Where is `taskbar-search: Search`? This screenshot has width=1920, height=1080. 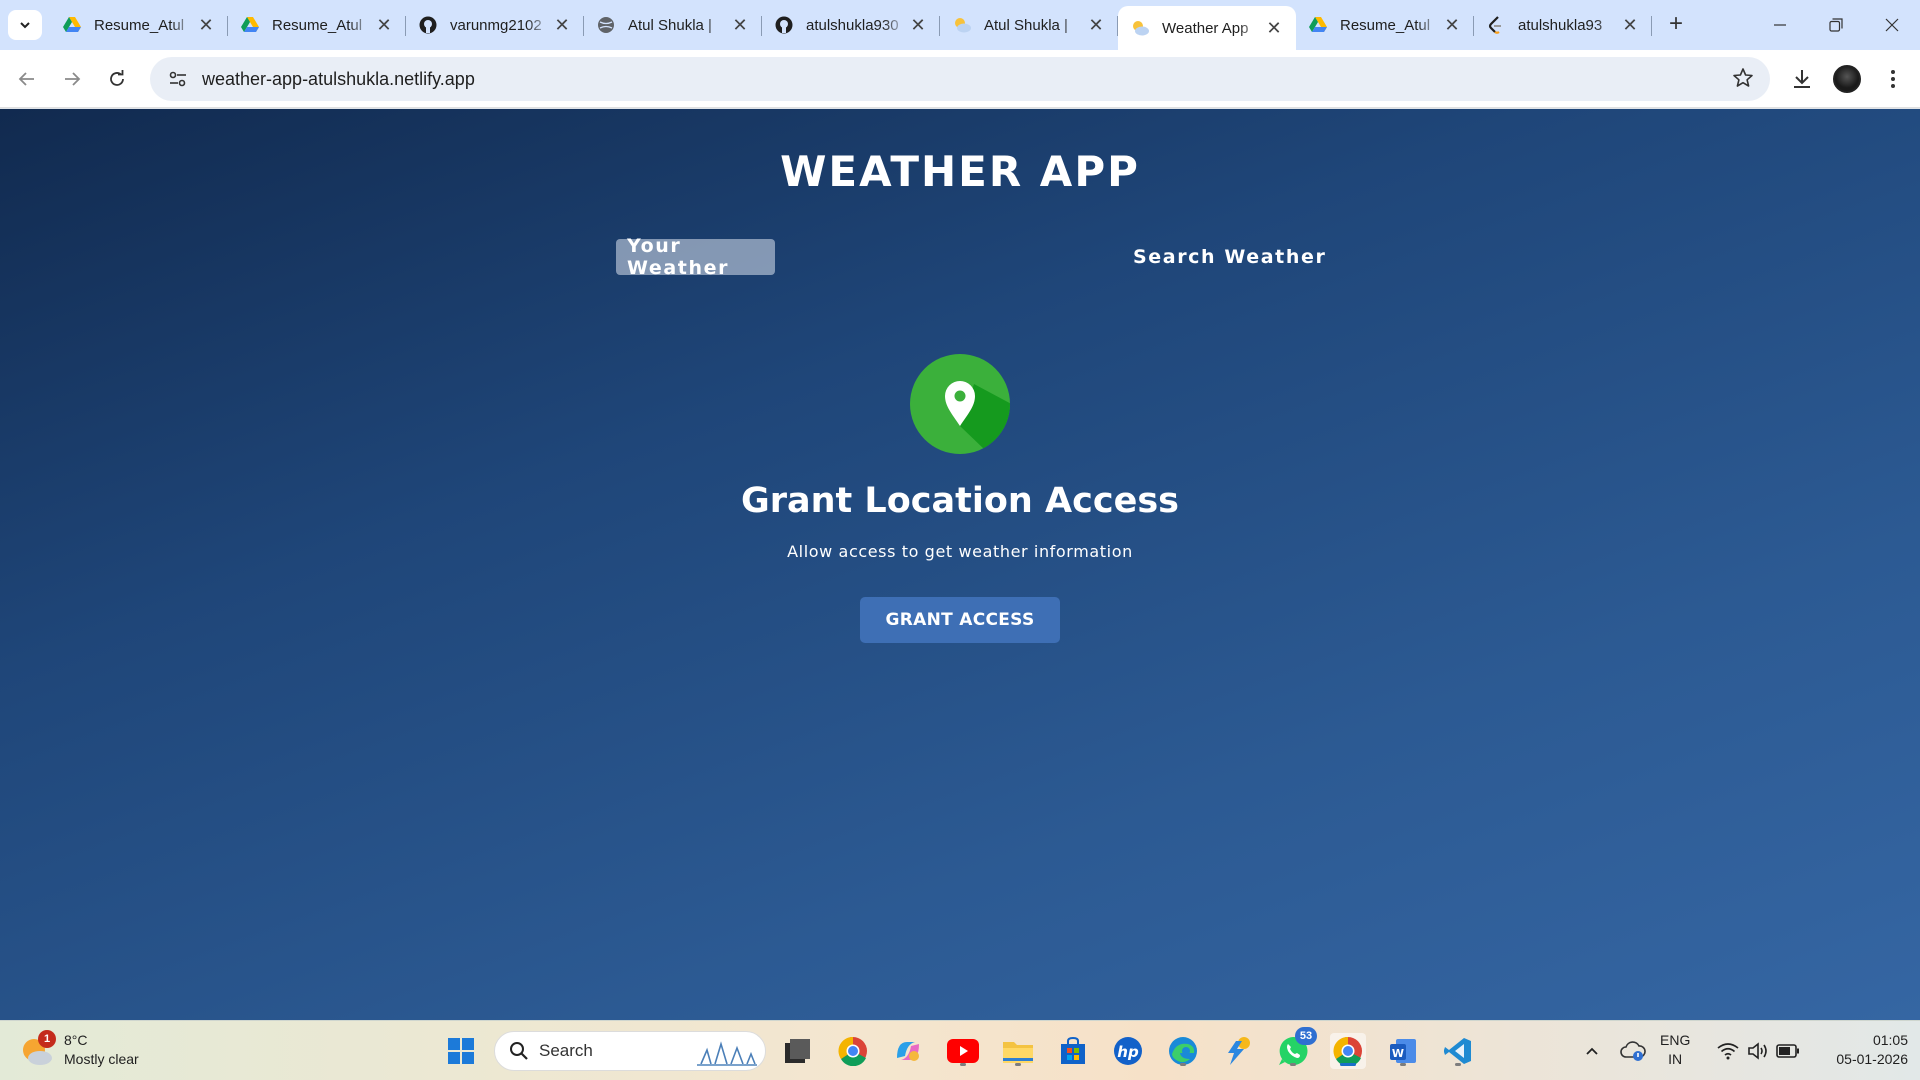
taskbar-search: Search is located at coordinates (630, 1051).